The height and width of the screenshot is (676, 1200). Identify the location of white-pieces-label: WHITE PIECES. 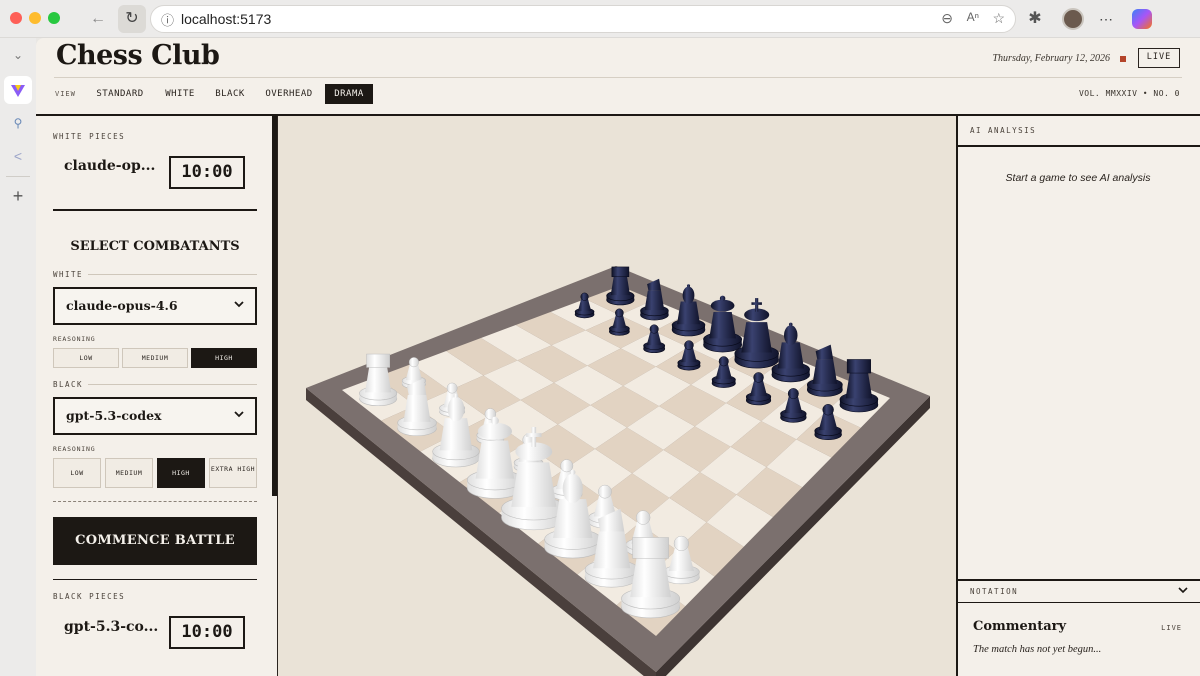
(89, 136).